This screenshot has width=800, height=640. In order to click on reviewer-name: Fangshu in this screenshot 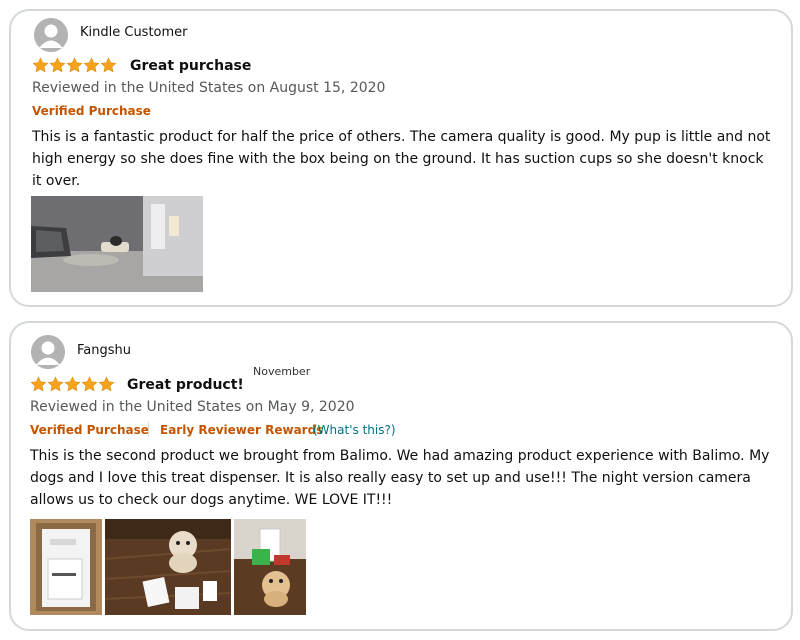, I will do `click(104, 350)`.